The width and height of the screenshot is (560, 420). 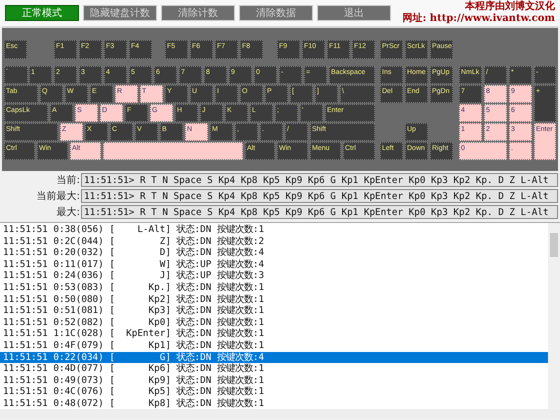 What do you see at coordinates (274, 288) in the screenshot?
I see `log-row: 11:51:51 0:53(083) [ Kp.] 状态:DN 按键次数:1` at bounding box center [274, 288].